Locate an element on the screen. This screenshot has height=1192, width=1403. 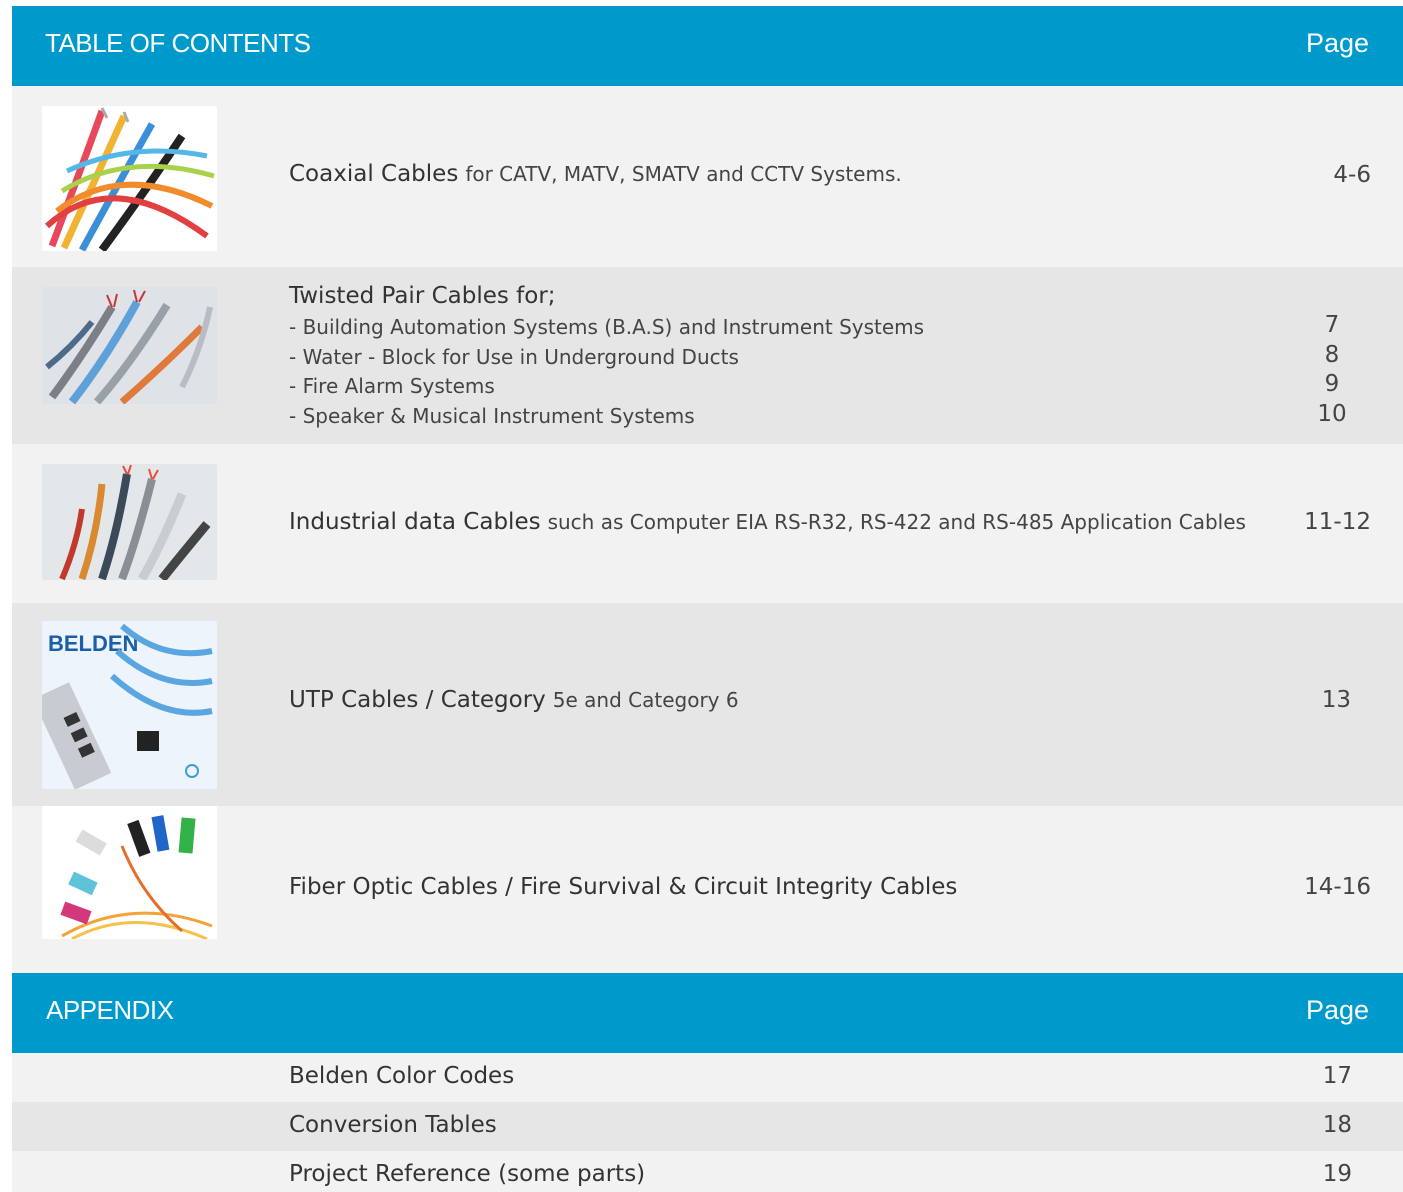
twisted-pair-item: - Speaker & Musical Instrument Systems is located at coordinates (492, 415).